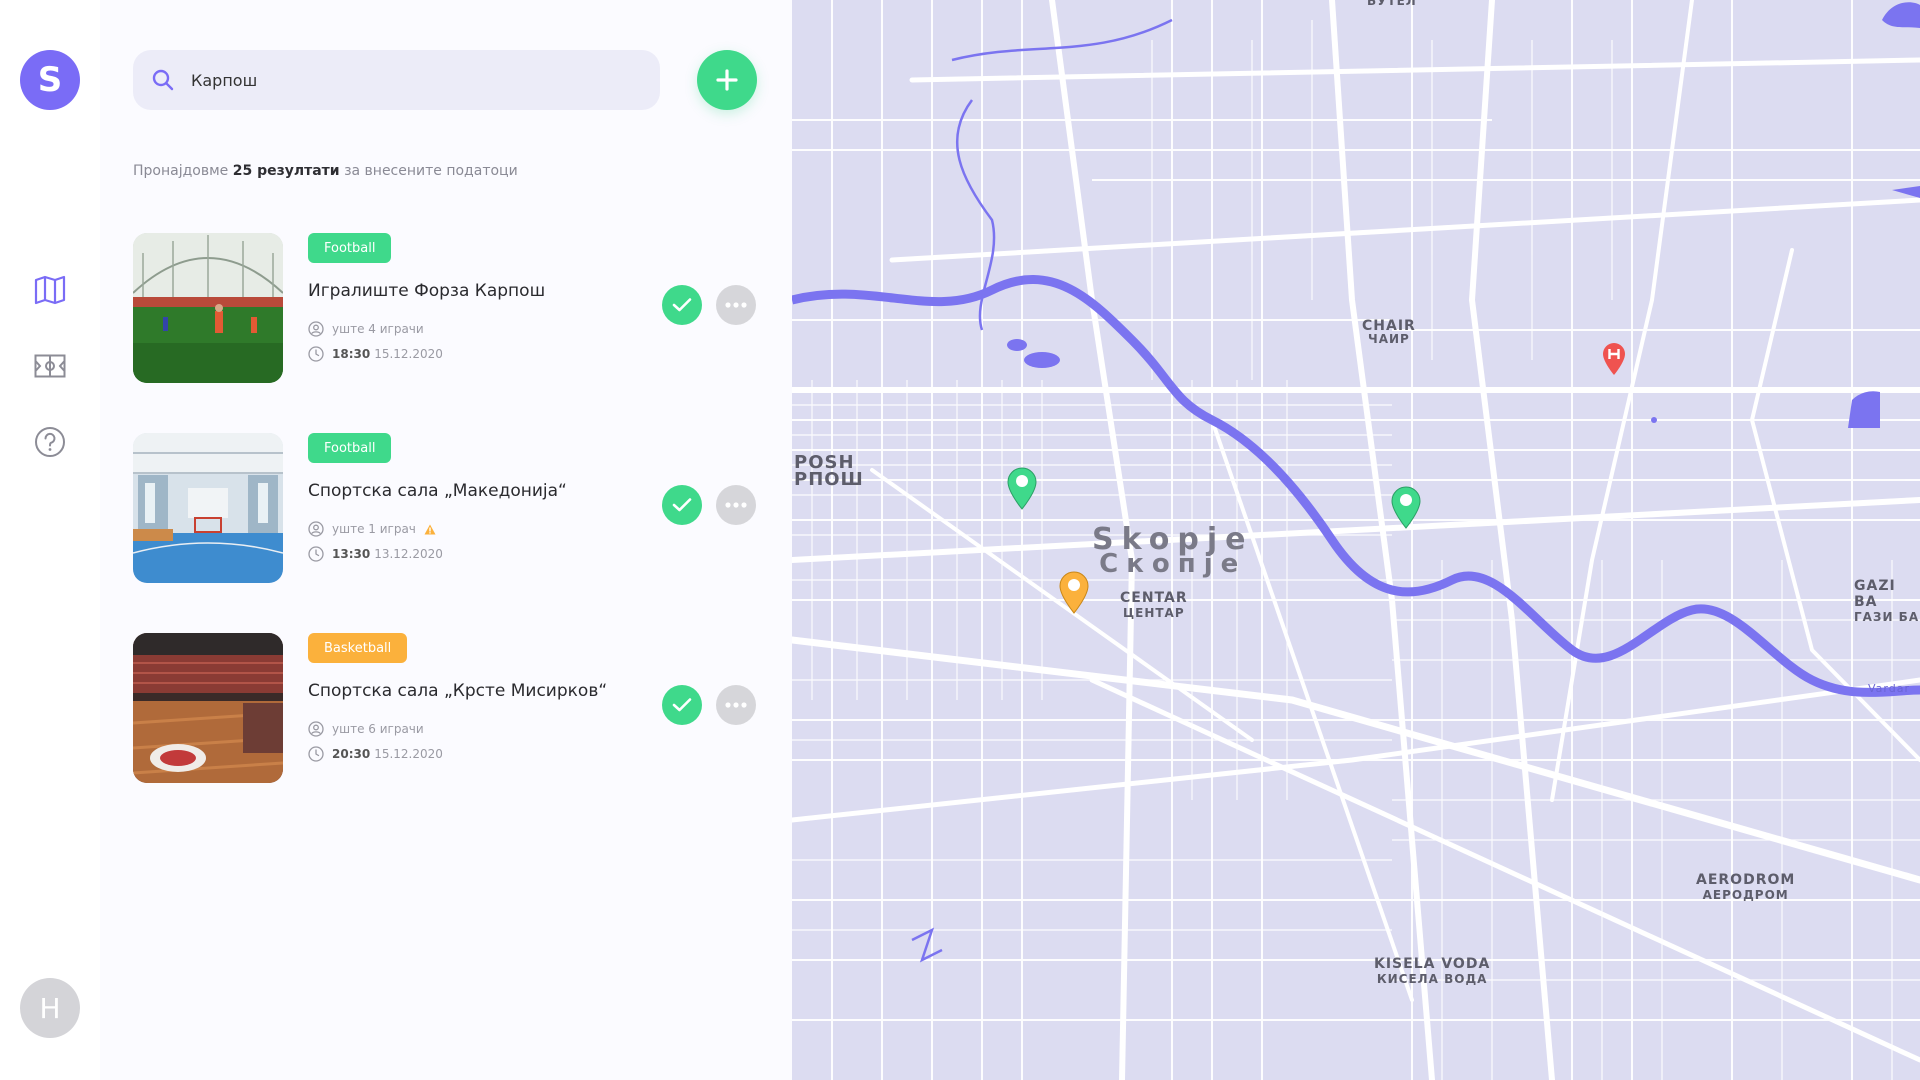 This screenshot has height=1080, width=1920. I want to click on results-prefix: Пронајдовме, so click(181, 171).